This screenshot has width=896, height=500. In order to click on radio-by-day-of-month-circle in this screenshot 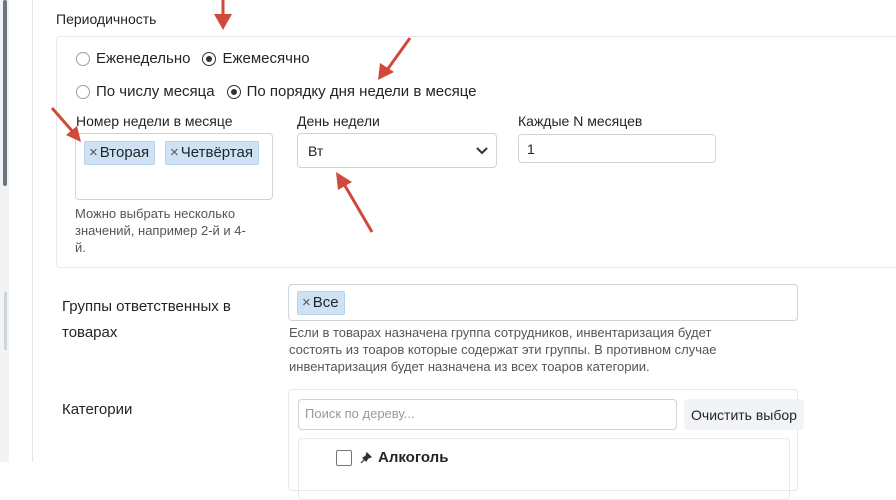, I will do `click(83, 91)`.